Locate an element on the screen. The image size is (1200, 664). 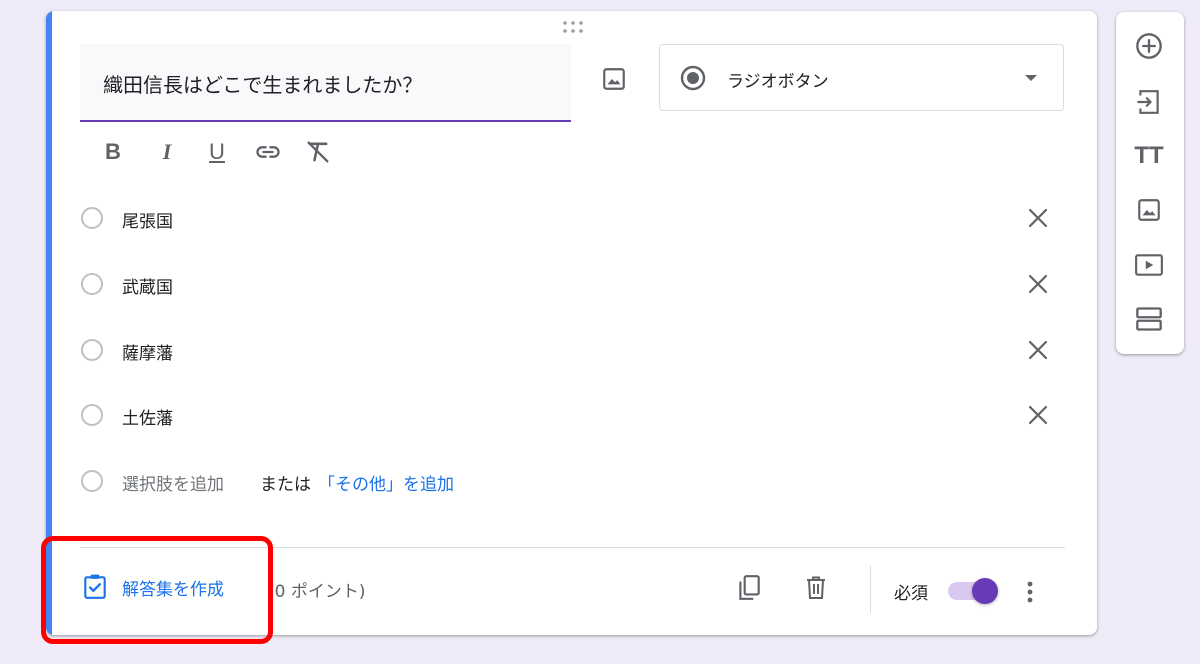
add-image-tool-button is located at coordinates (1149, 210).